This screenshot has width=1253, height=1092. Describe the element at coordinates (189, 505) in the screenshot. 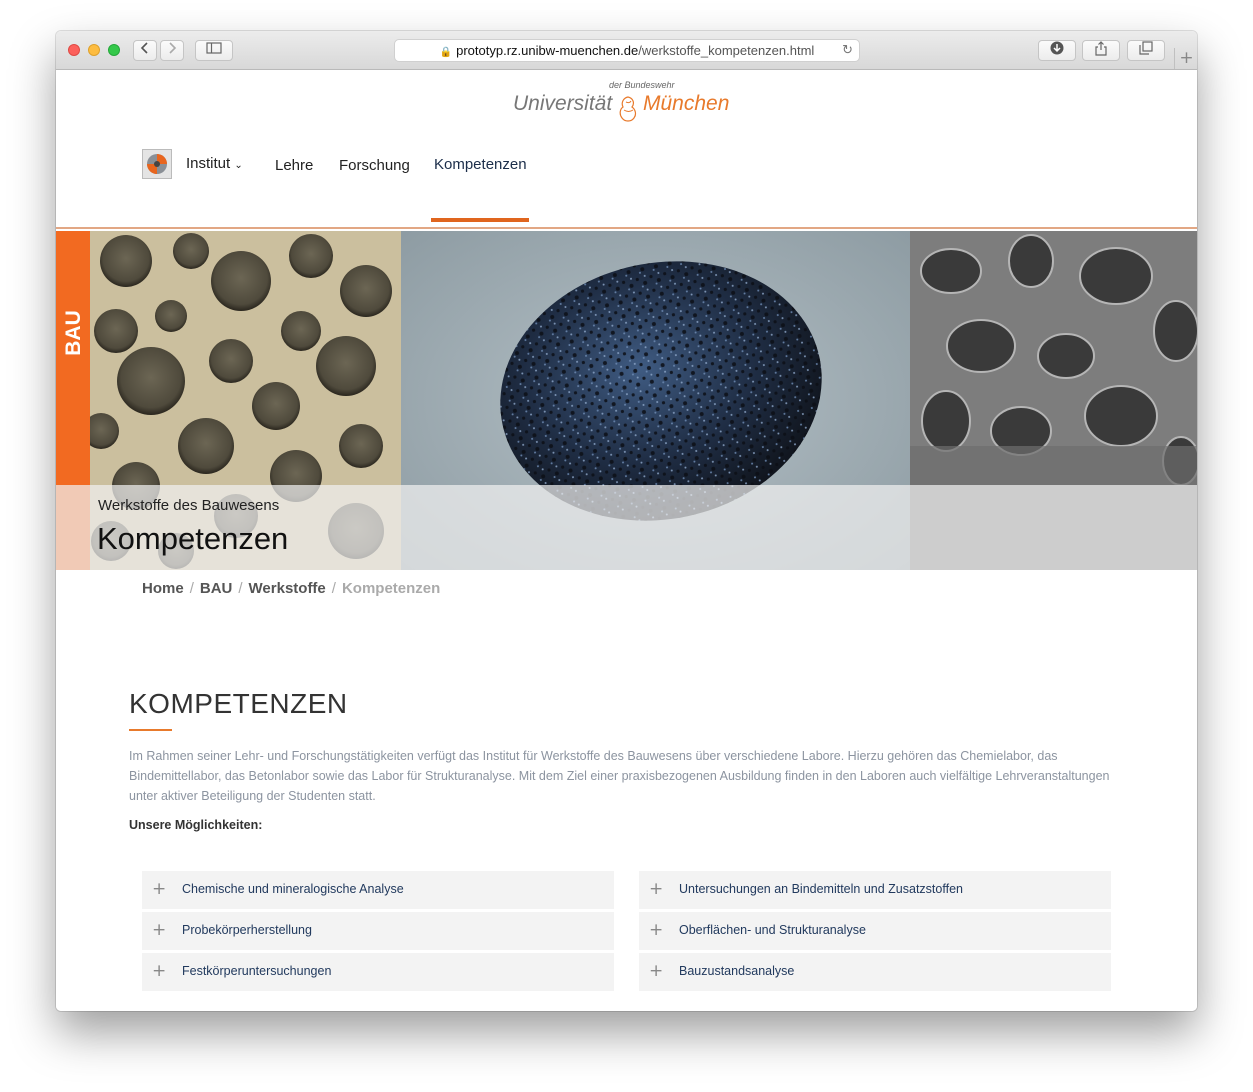

I see `hero-subtitle: Werkstoffe des Bauwesens` at that location.